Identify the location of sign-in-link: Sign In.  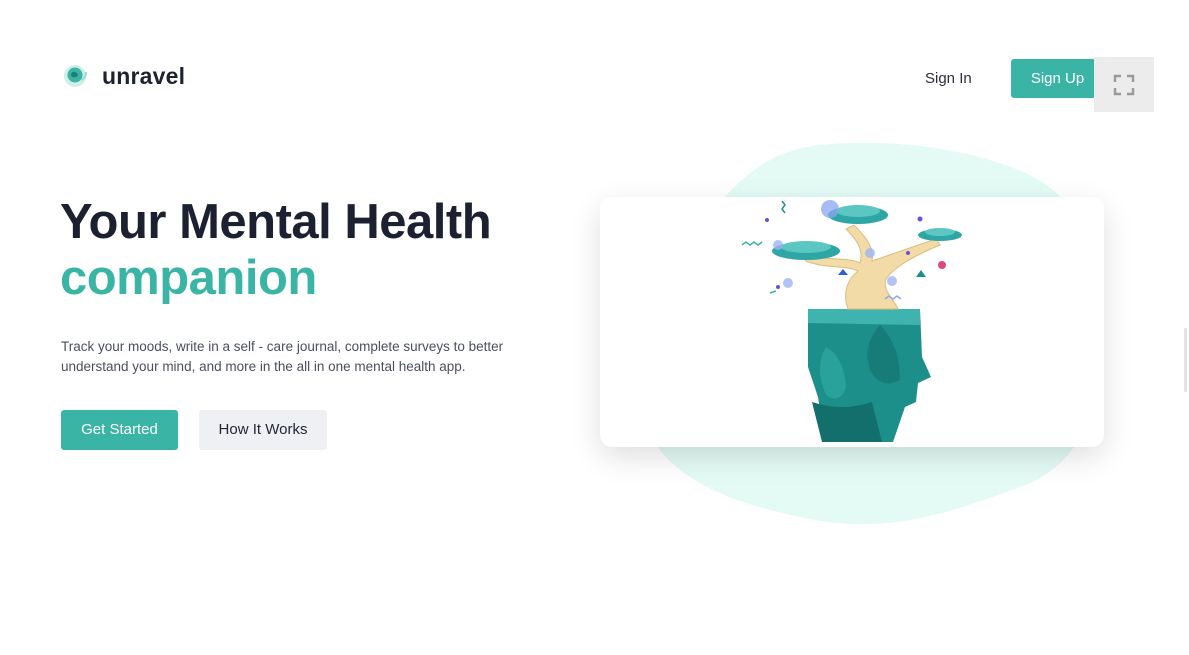
(948, 79).